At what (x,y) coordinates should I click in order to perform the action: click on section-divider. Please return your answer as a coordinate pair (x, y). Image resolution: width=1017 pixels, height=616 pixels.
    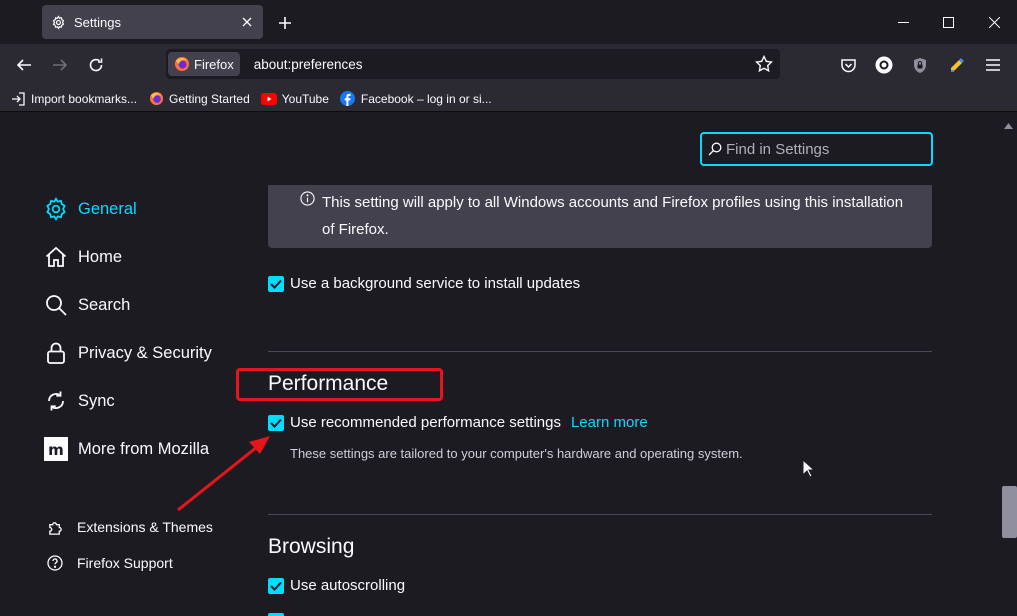
    Looking at the image, I should click on (600, 514).